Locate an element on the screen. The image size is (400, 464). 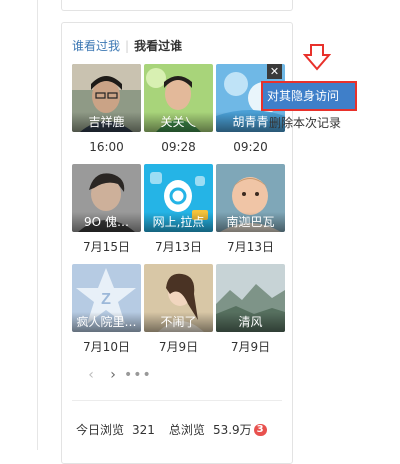
visit-tile: 南迦巴瓦 7月13日 is located at coordinates (250, 209).